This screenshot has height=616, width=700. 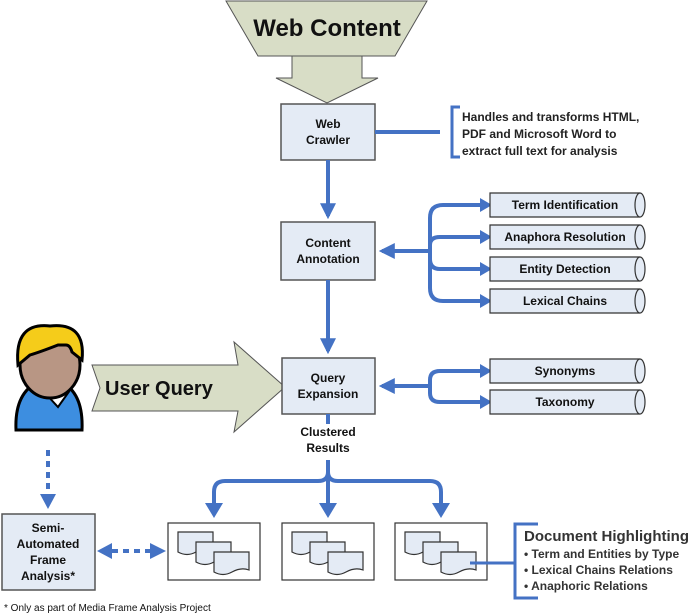 I want to click on svg-text: • Anaphoric Relations, so click(x=586, y=586).